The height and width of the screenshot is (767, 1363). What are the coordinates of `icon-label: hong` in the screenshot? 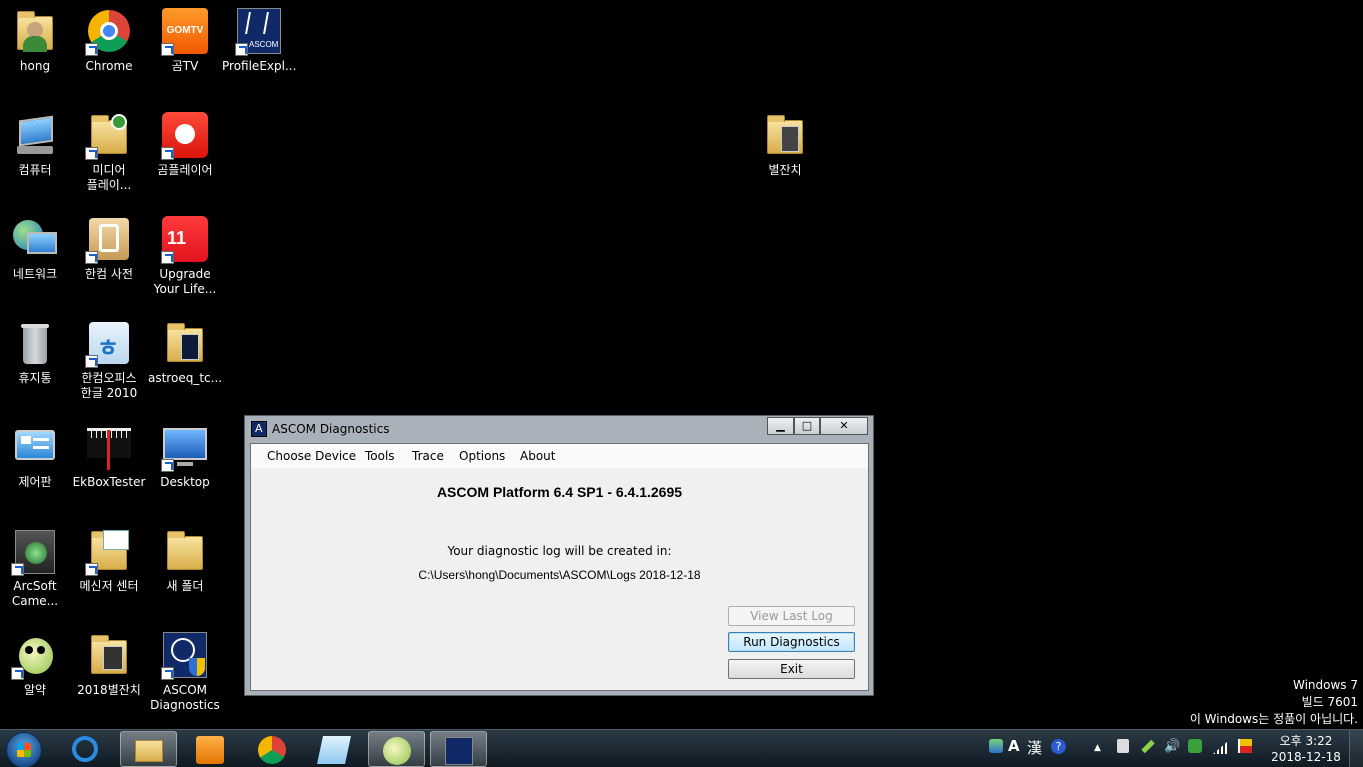 It's located at (35, 66).